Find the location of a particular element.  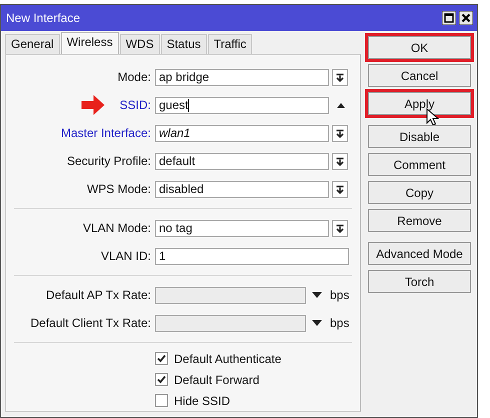

close-icon is located at coordinates (466, 18).